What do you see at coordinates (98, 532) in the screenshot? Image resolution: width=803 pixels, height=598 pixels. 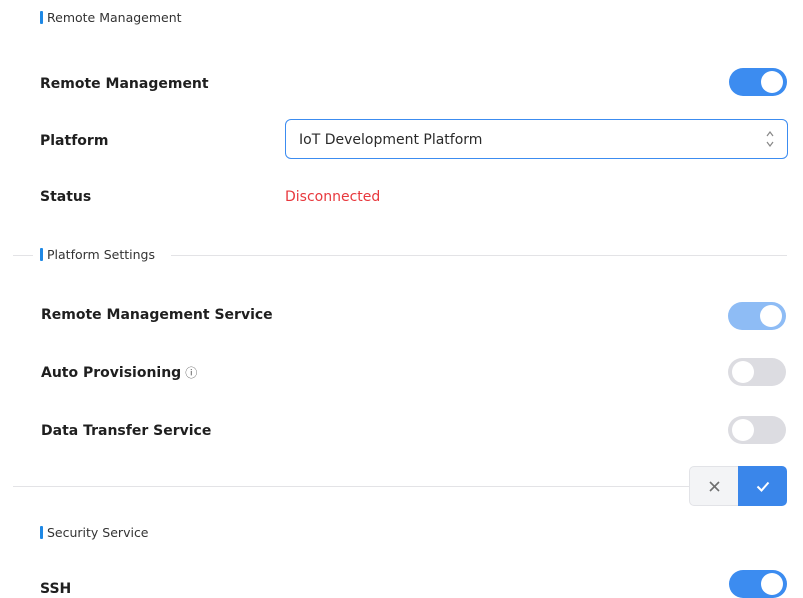 I see `section-title-security-service: Security Service` at bounding box center [98, 532].